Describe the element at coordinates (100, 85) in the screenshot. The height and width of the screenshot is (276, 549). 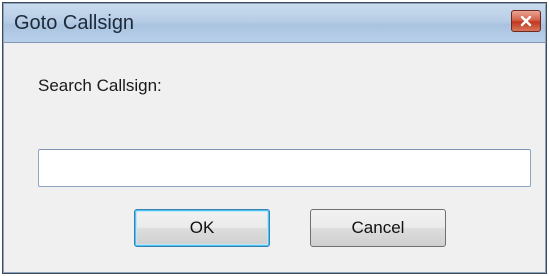
I see `search-callsign-label: Search Callsign:` at that location.